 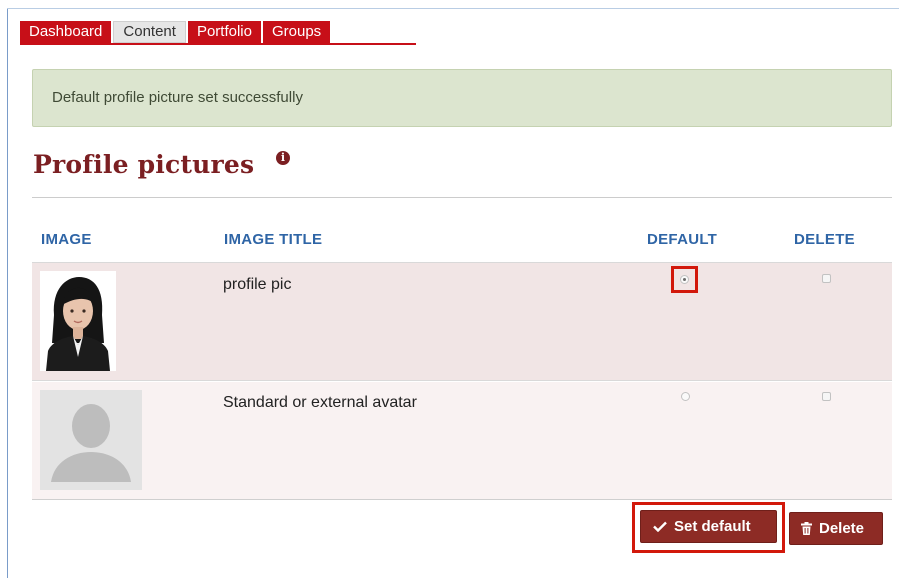 I want to click on delete-label: Delete, so click(x=842, y=528).